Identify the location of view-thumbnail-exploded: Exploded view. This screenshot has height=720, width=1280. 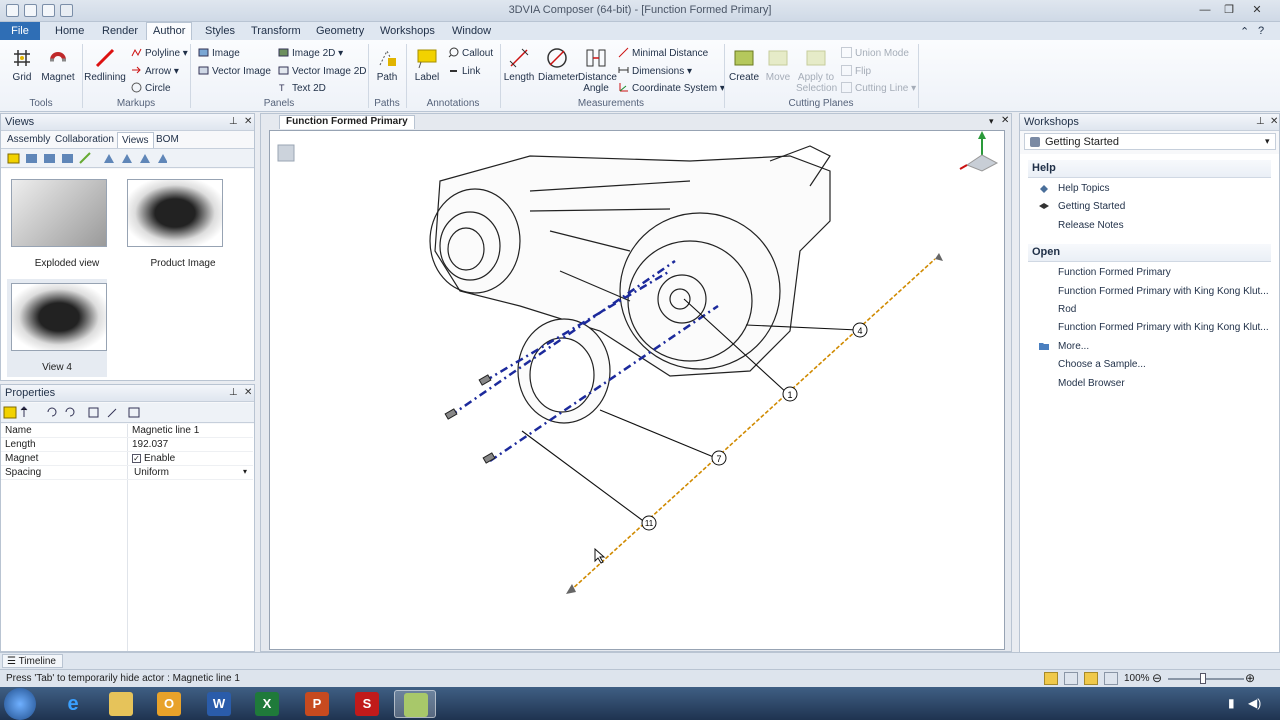
(57, 224).